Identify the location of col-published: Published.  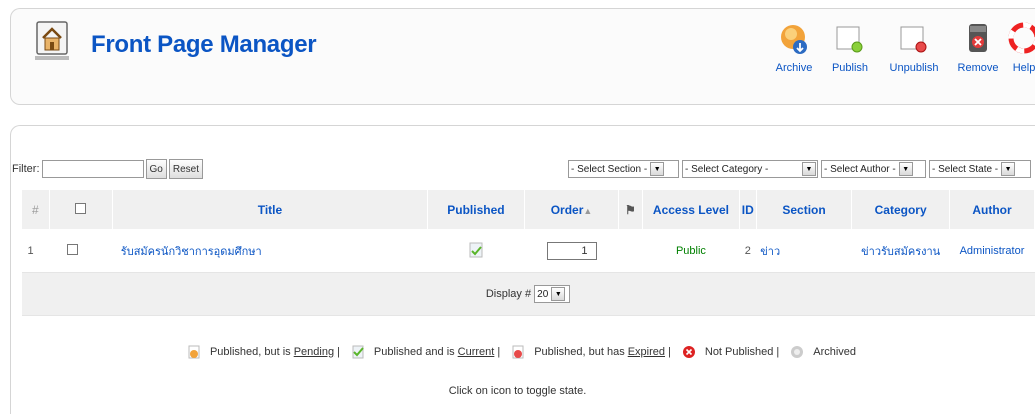
(476, 209).